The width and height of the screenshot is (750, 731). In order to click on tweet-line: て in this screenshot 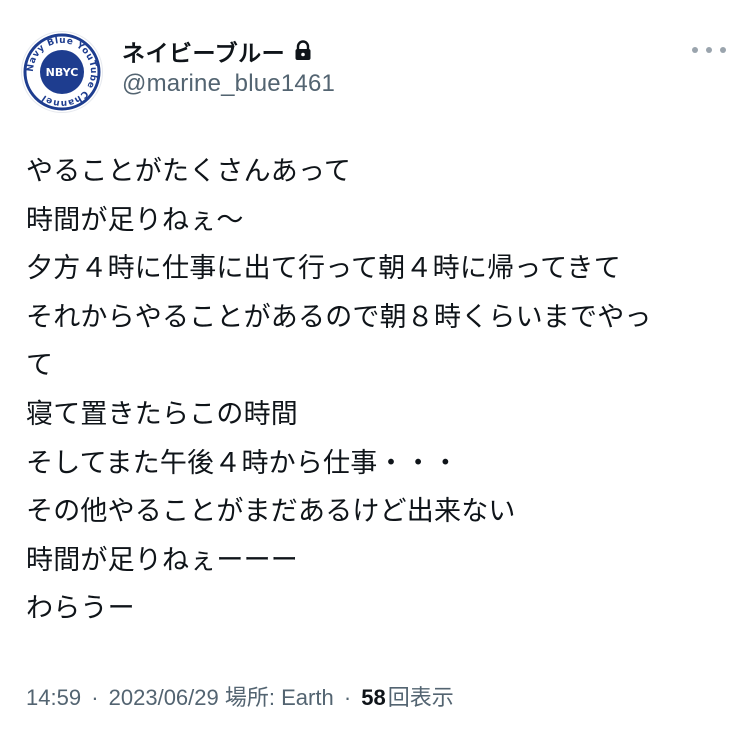, I will do `click(40, 366)`.